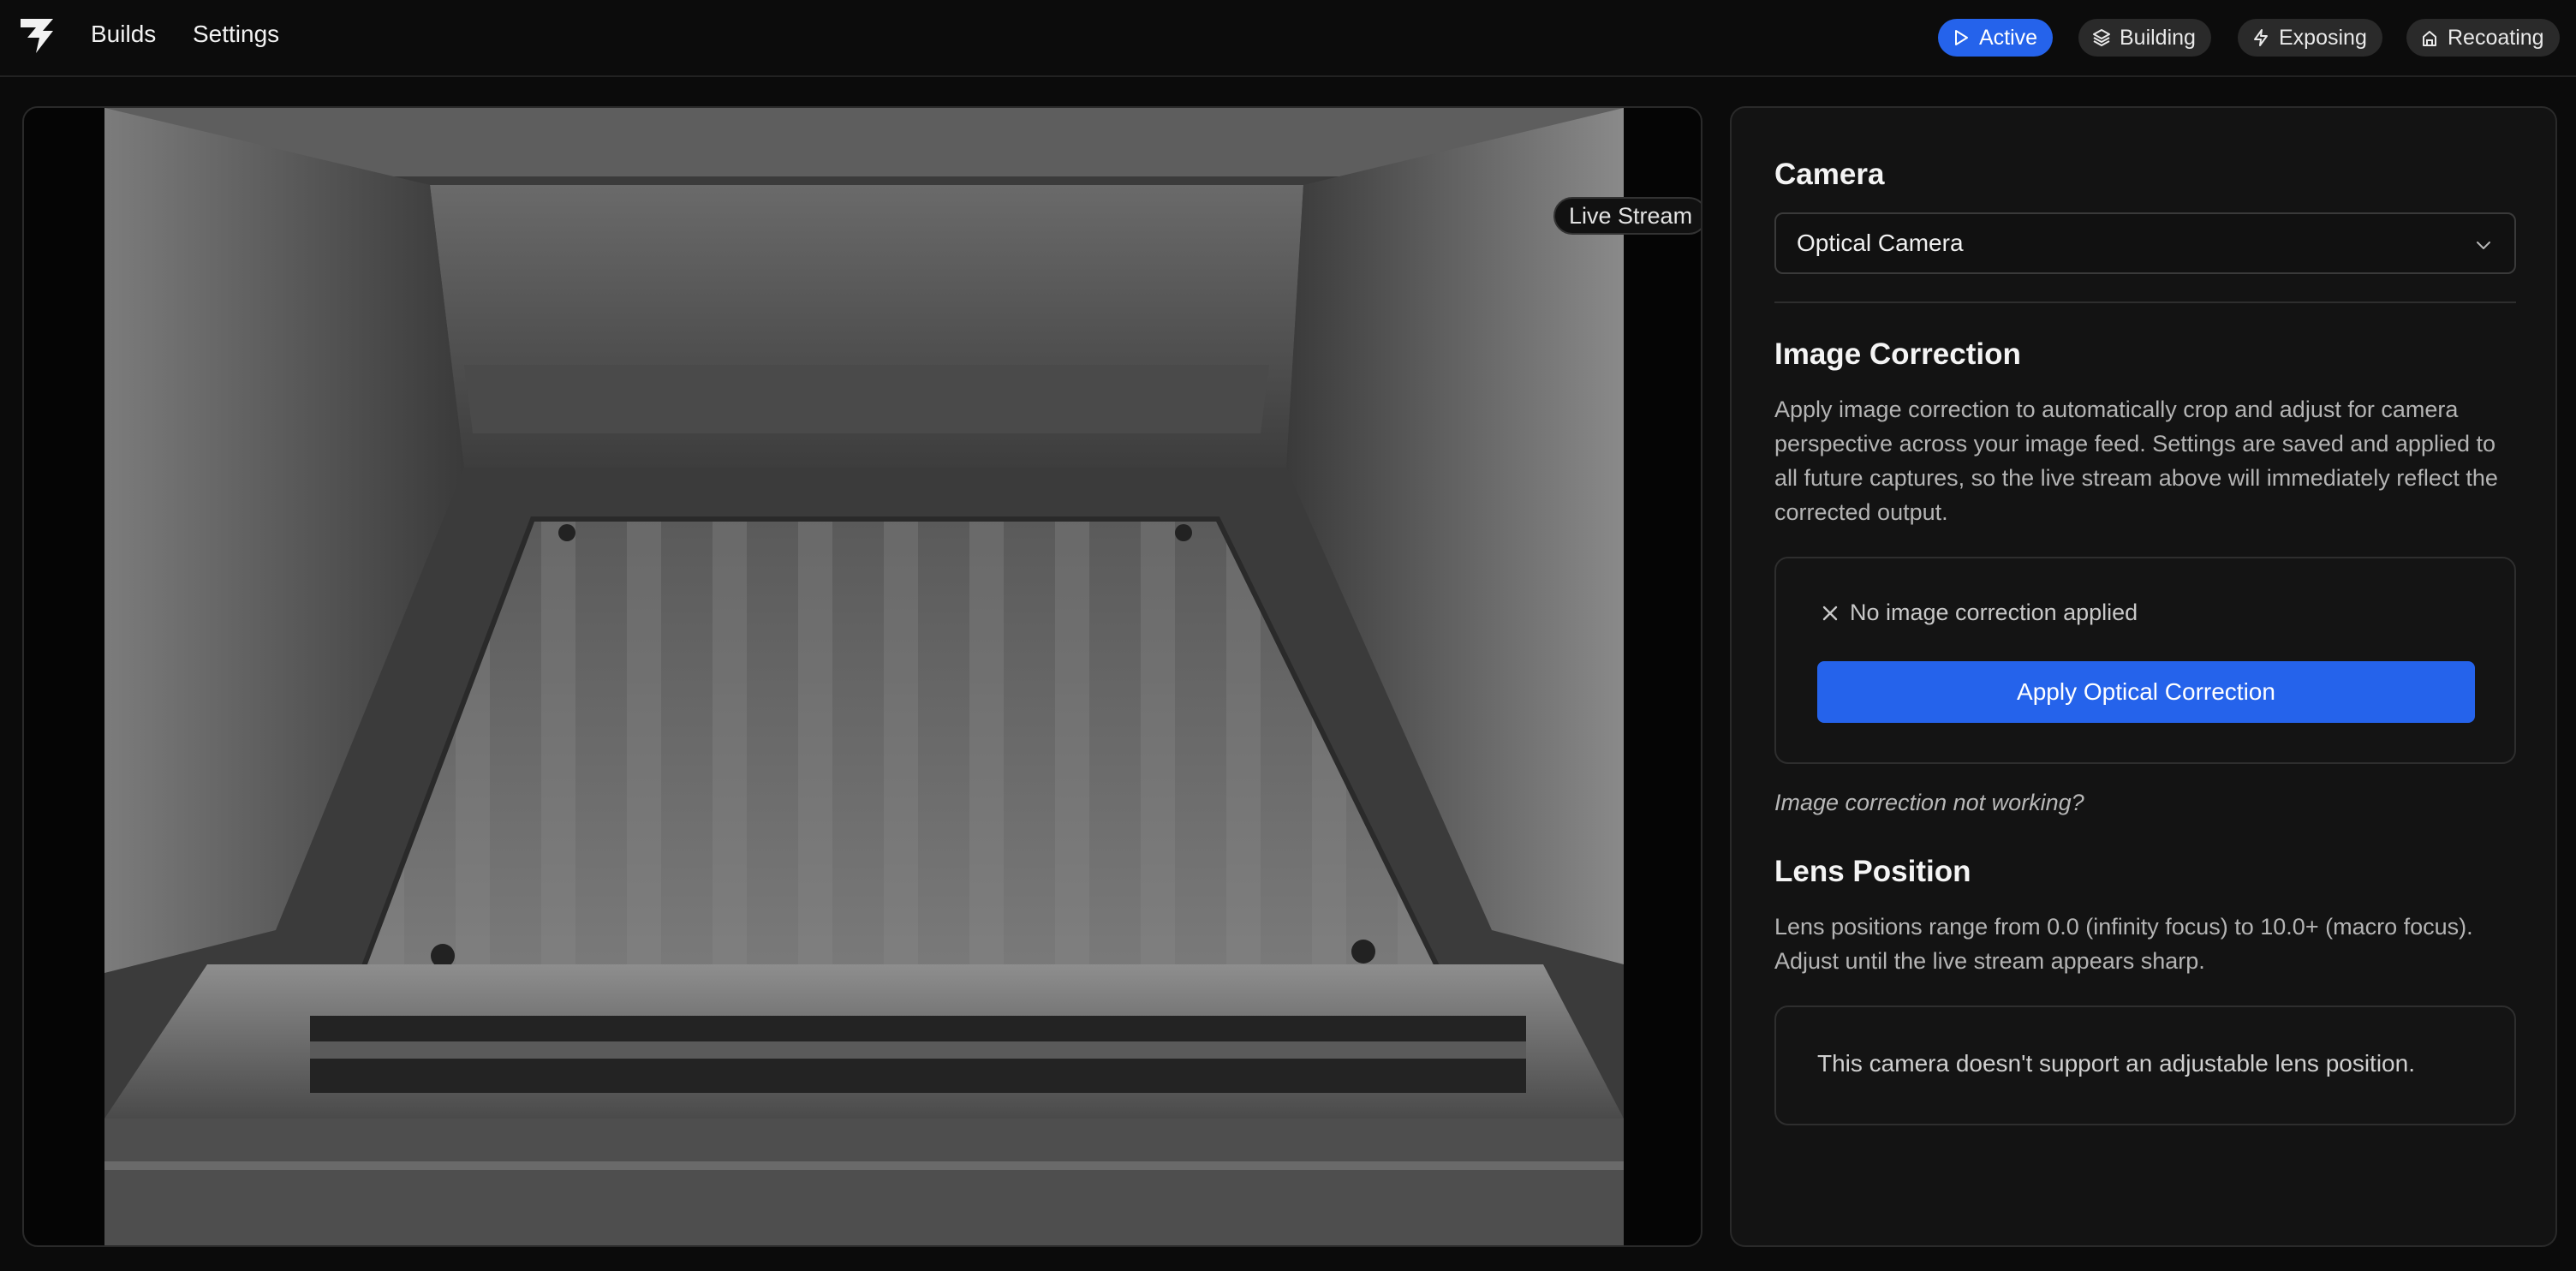 This screenshot has width=2576, height=1271. I want to click on image-correction-status: No image correction applied, so click(1979, 613).